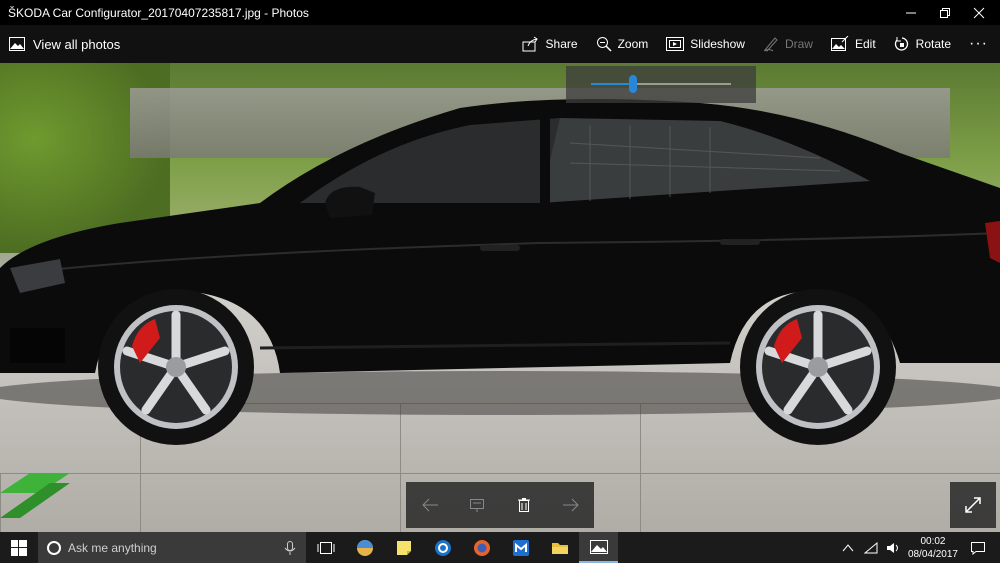 The height and width of the screenshot is (563, 1000). What do you see at coordinates (770, 44) in the screenshot?
I see `draw-icon` at bounding box center [770, 44].